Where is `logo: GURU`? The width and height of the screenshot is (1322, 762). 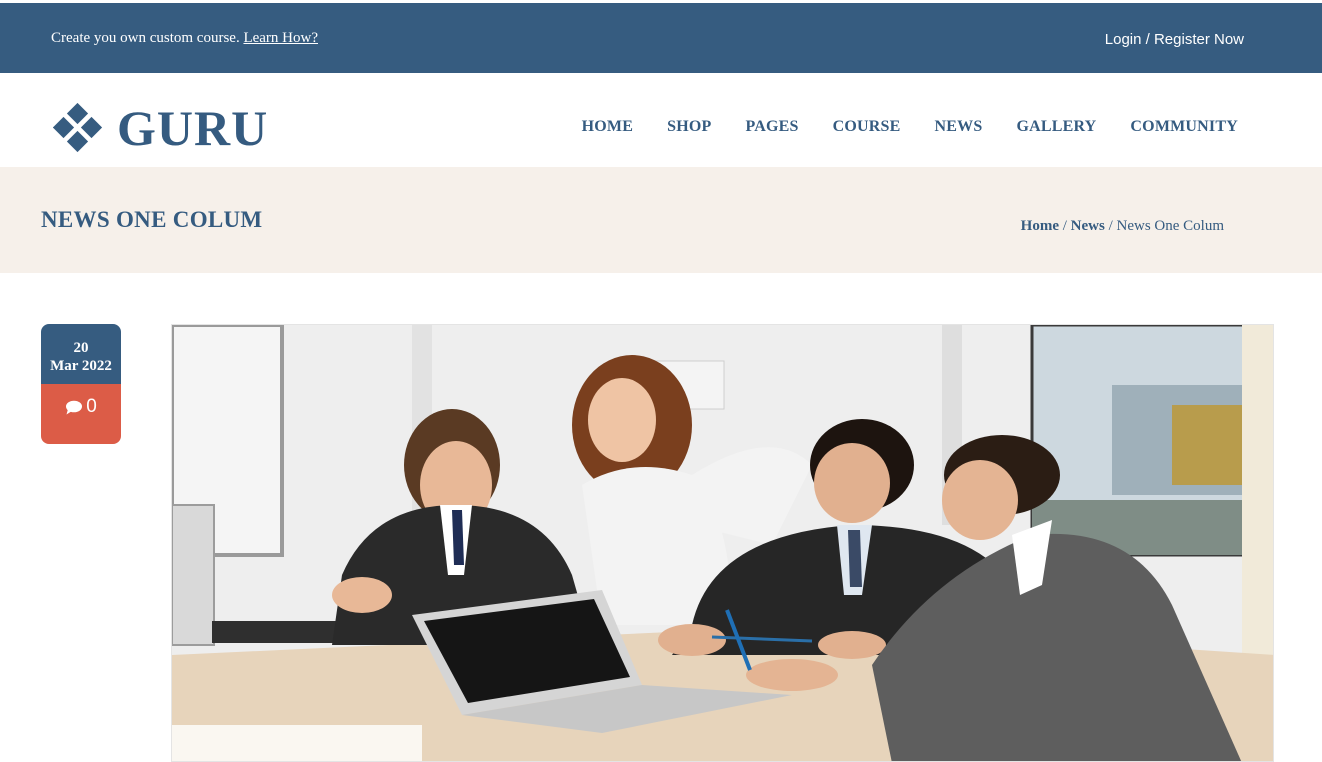 logo: GURU is located at coordinates (160, 128).